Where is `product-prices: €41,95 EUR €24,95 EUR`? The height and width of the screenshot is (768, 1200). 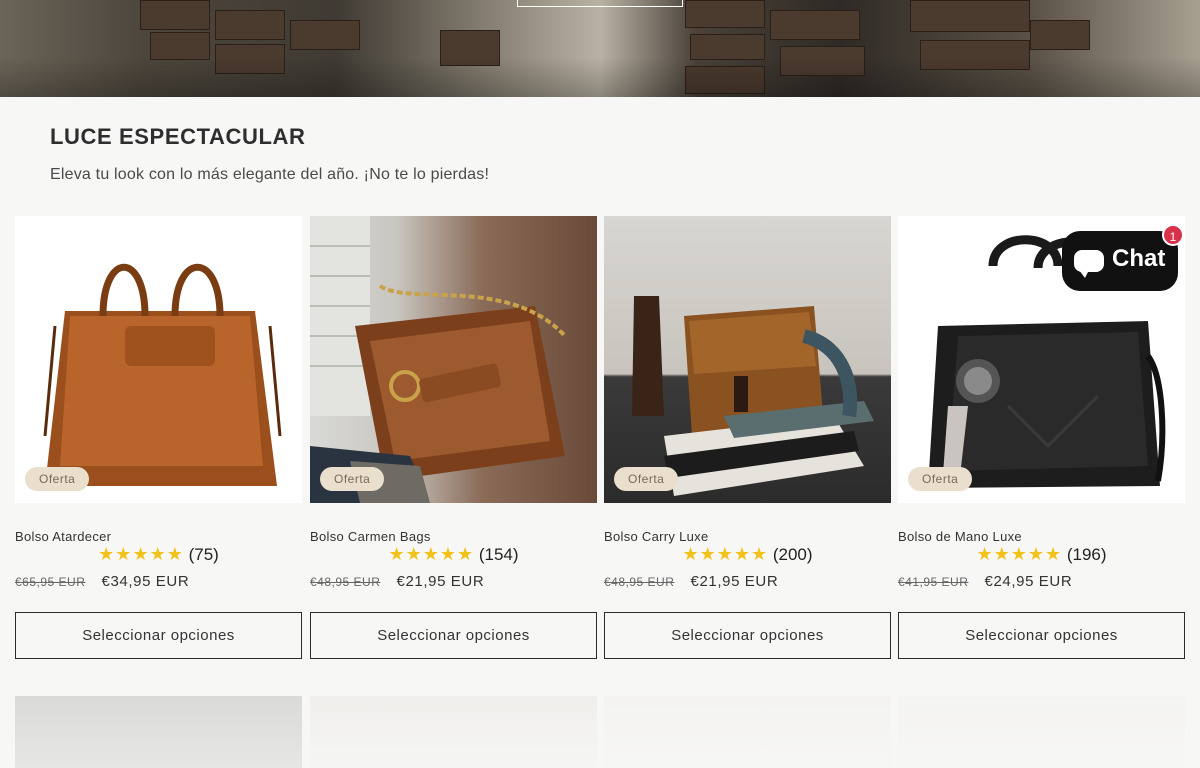 product-prices: €41,95 EUR €24,95 EUR is located at coordinates (985, 581).